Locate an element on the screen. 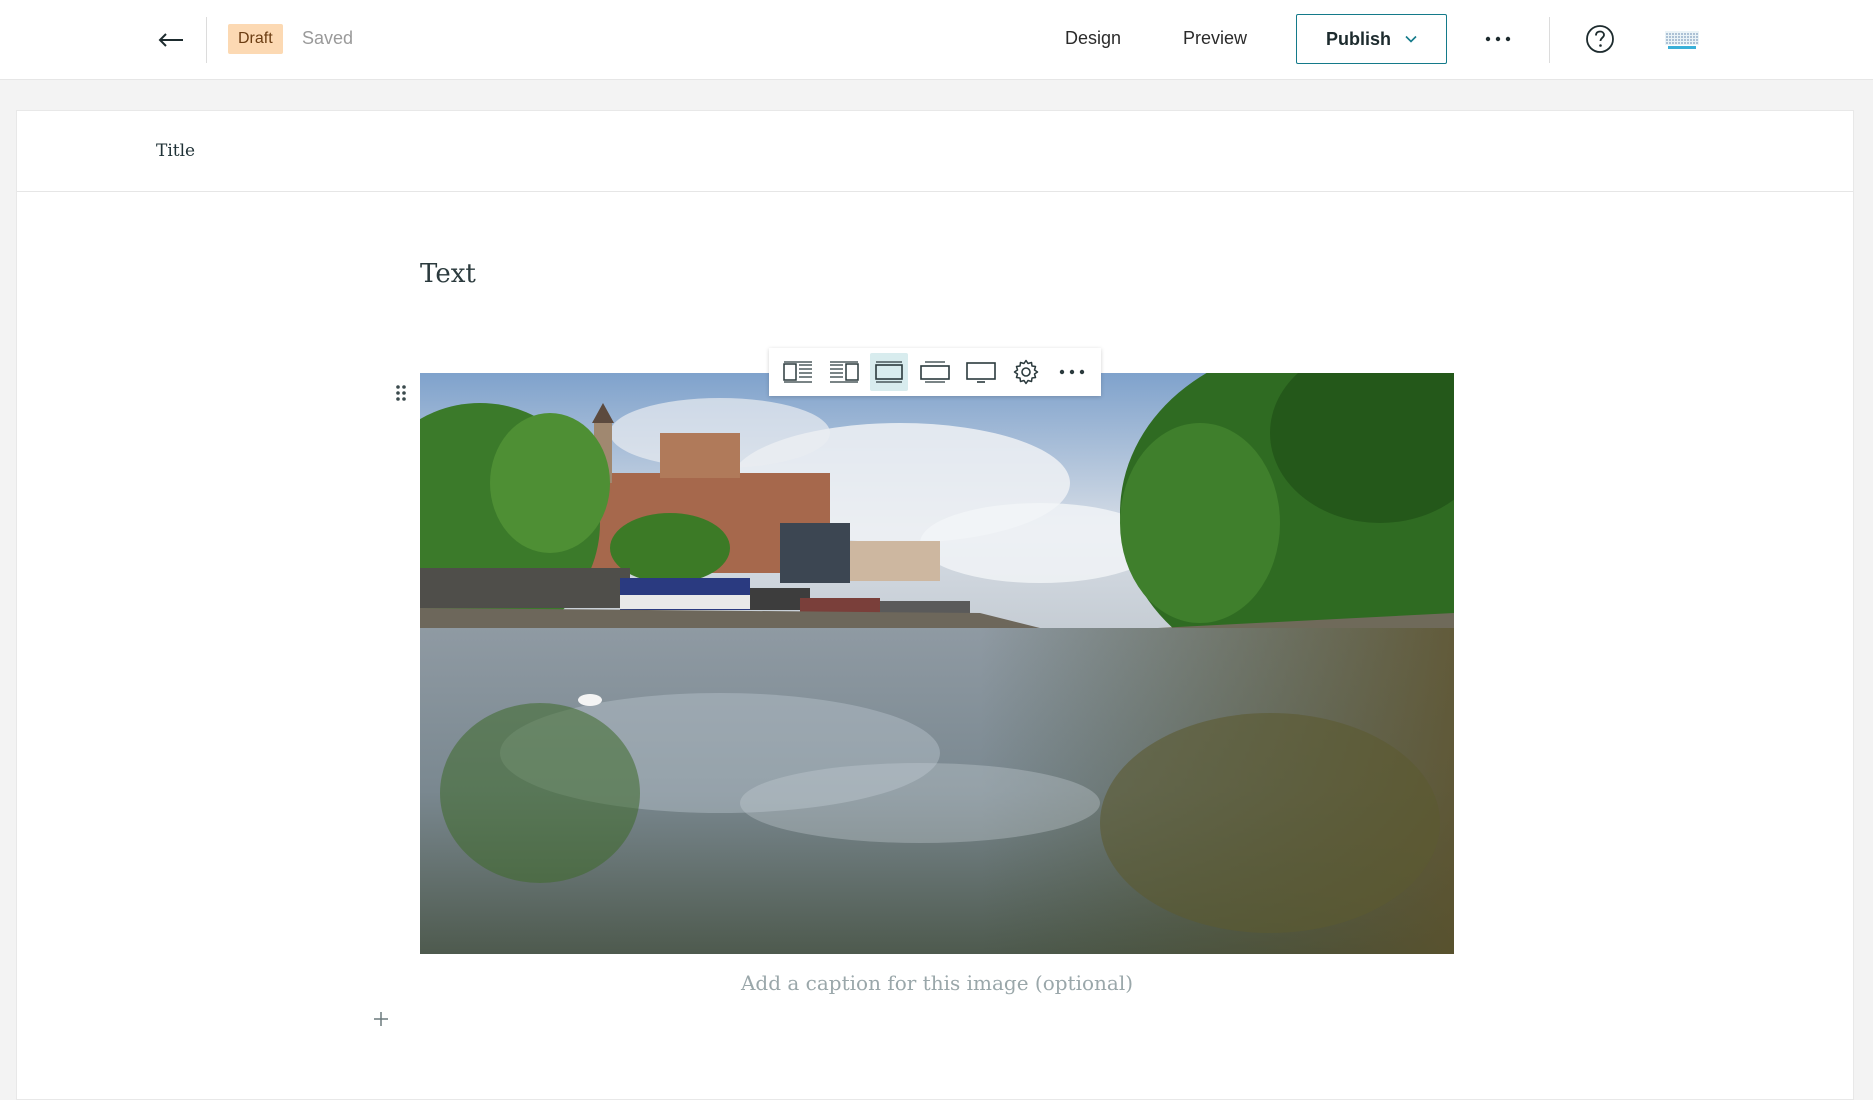  preview-link: Preview is located at coordinates (1215, 38).